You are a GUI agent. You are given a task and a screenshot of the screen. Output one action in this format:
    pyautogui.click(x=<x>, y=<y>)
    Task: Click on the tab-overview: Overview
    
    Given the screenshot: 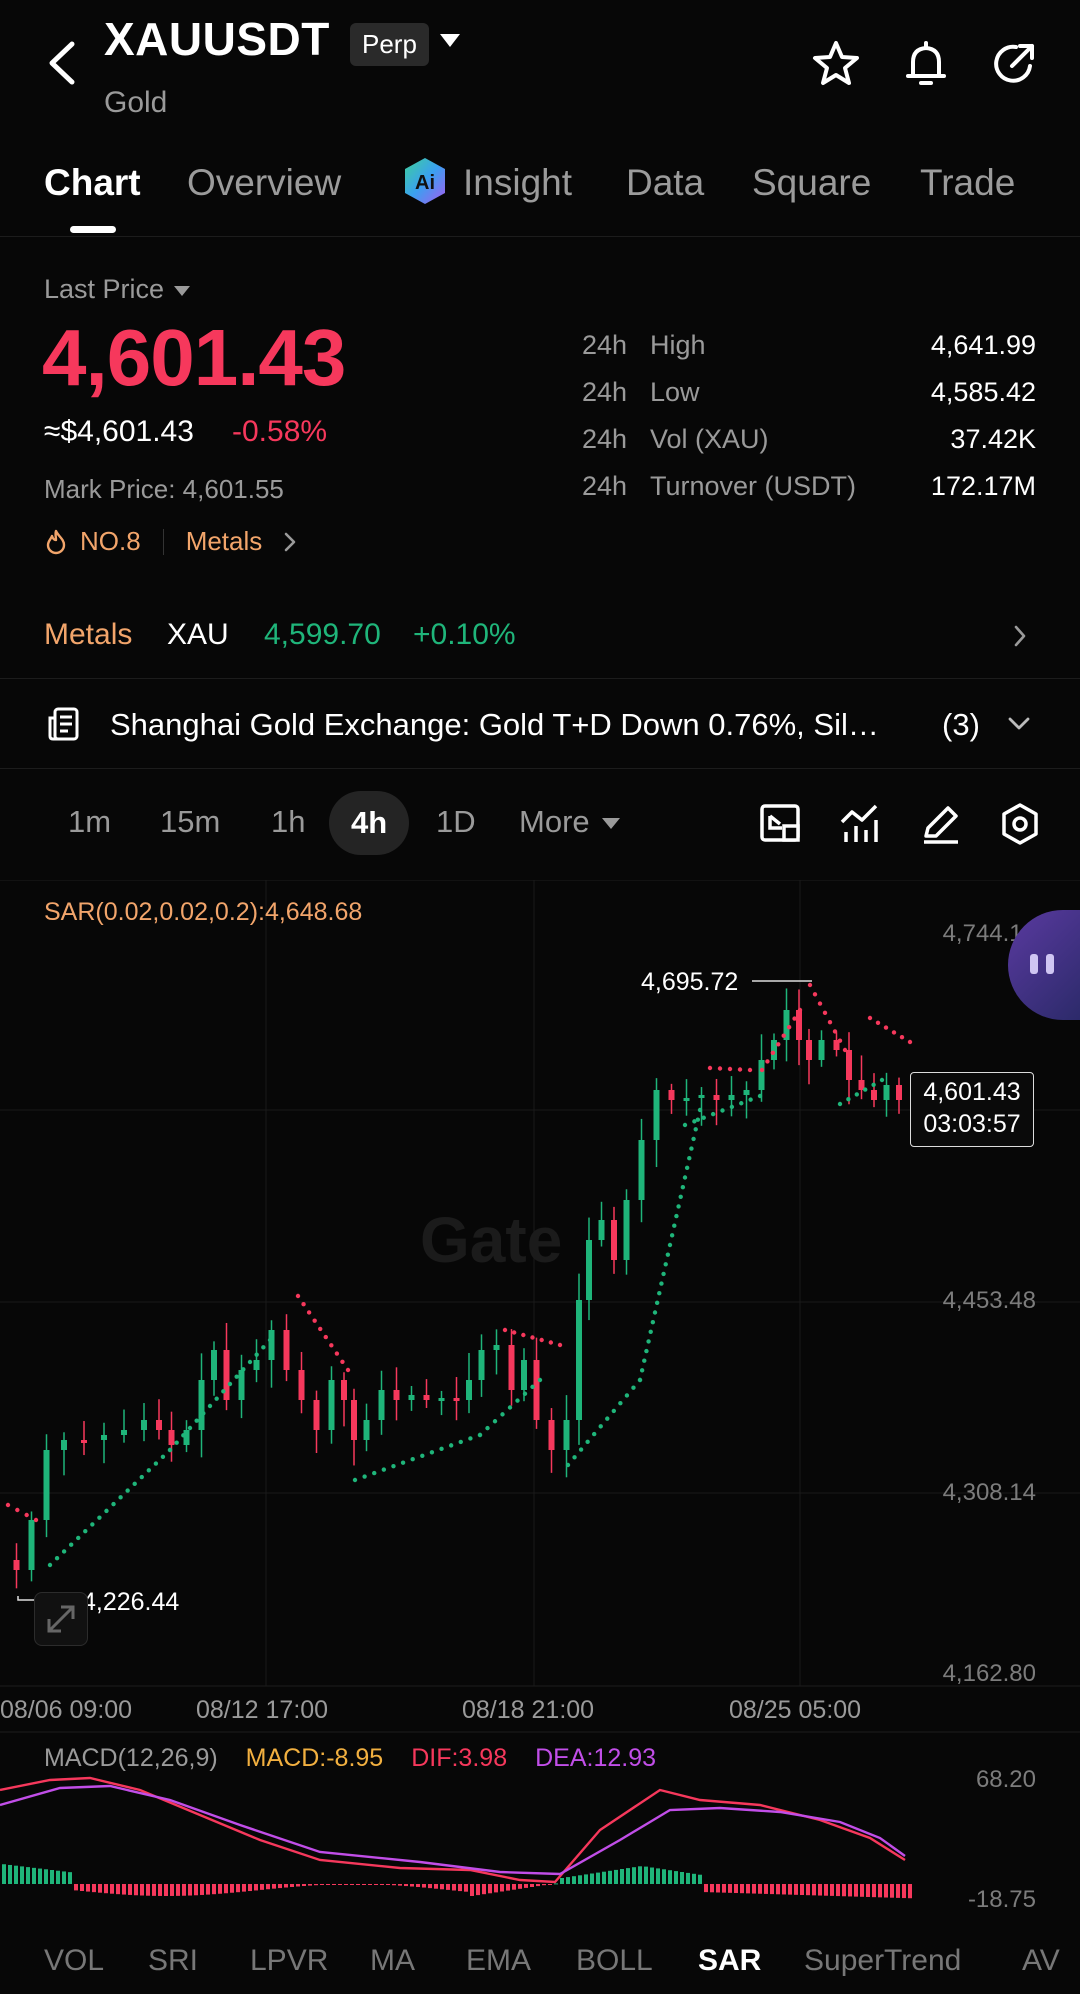 What is the action you would take?
    pyautogui.click(x=264, y=183)
    